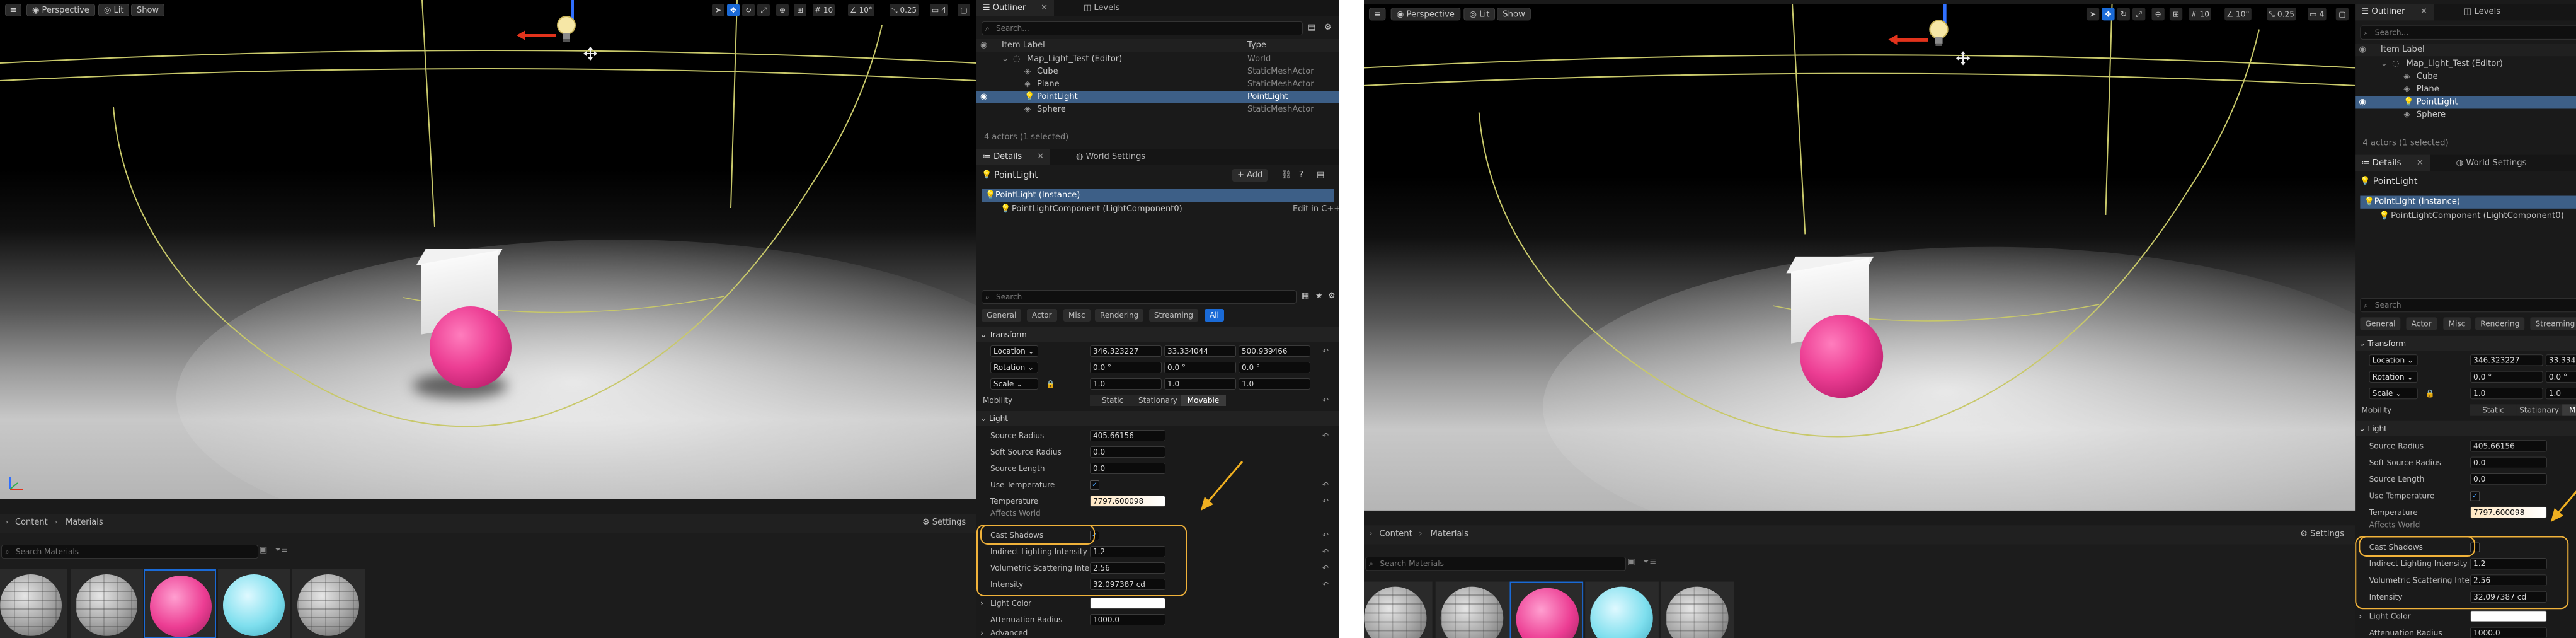  I want to click on instance-row: 💡 PointLight (Instance), so click(2468, 202).